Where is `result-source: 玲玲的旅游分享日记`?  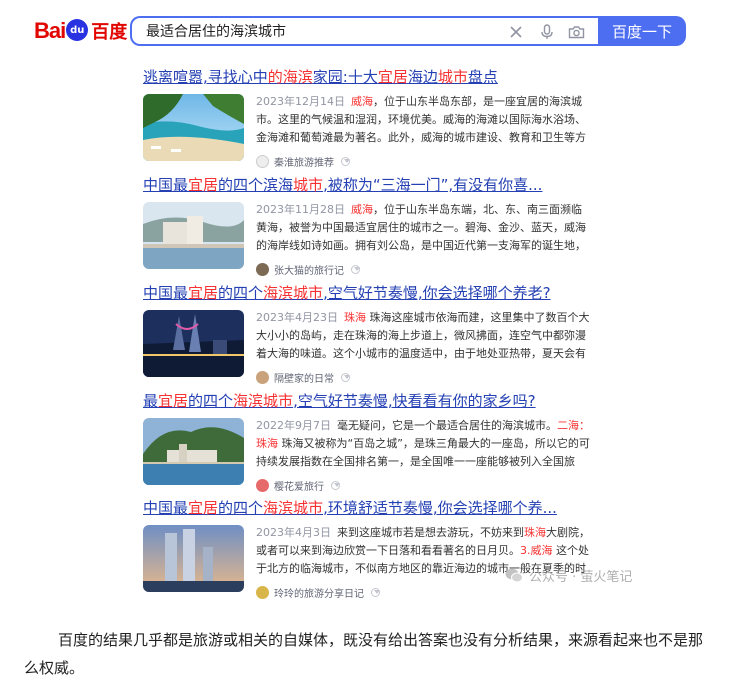 result-source: 玲玲的旅游分享日记 is located at coordinates (318, 592).